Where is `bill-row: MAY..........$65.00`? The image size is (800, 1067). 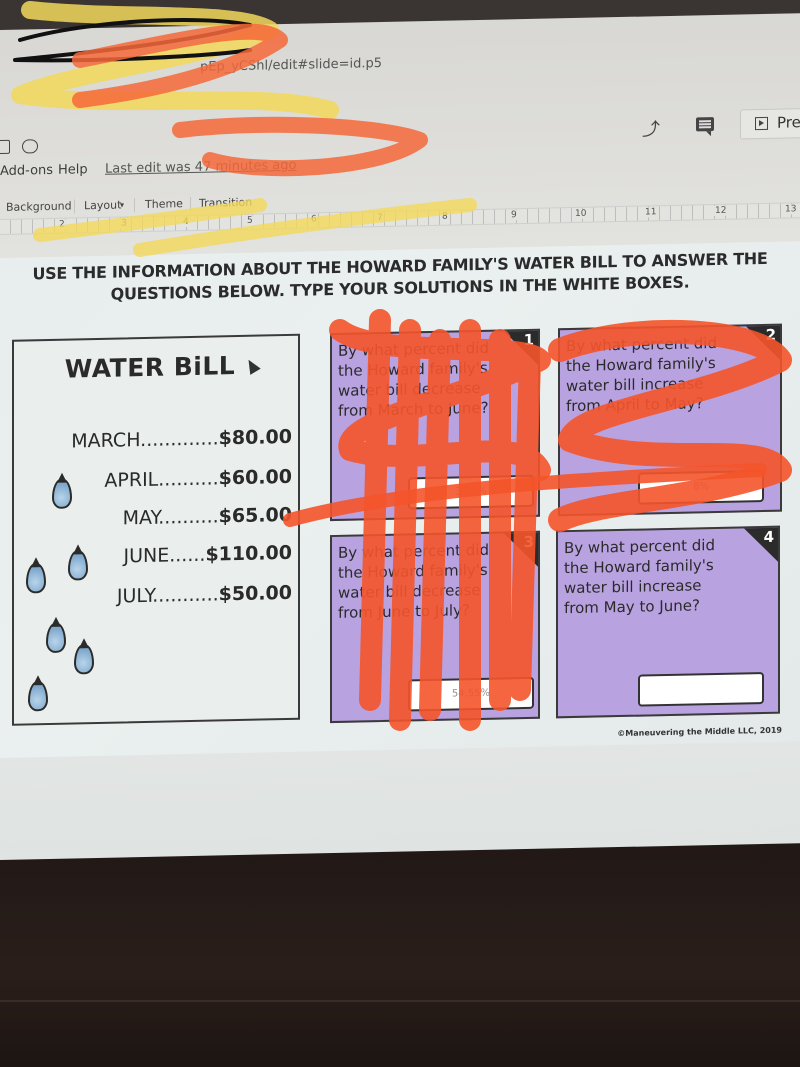 bill-row: MAY..........$65.00 is located at coordinates (207, 517).